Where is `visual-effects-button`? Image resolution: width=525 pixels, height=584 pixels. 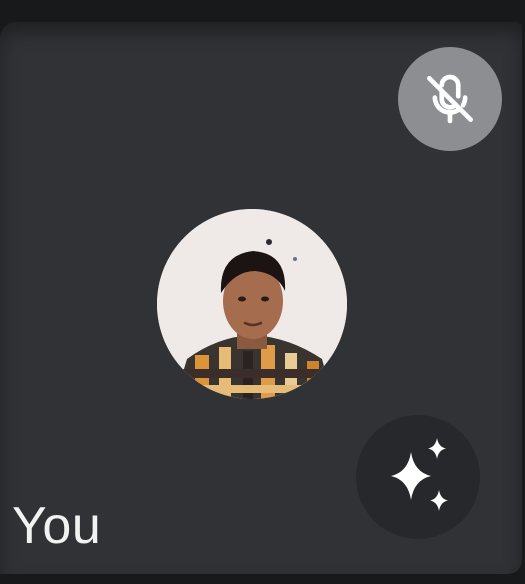
visual-effects-button is located at coordinates (418, 477).